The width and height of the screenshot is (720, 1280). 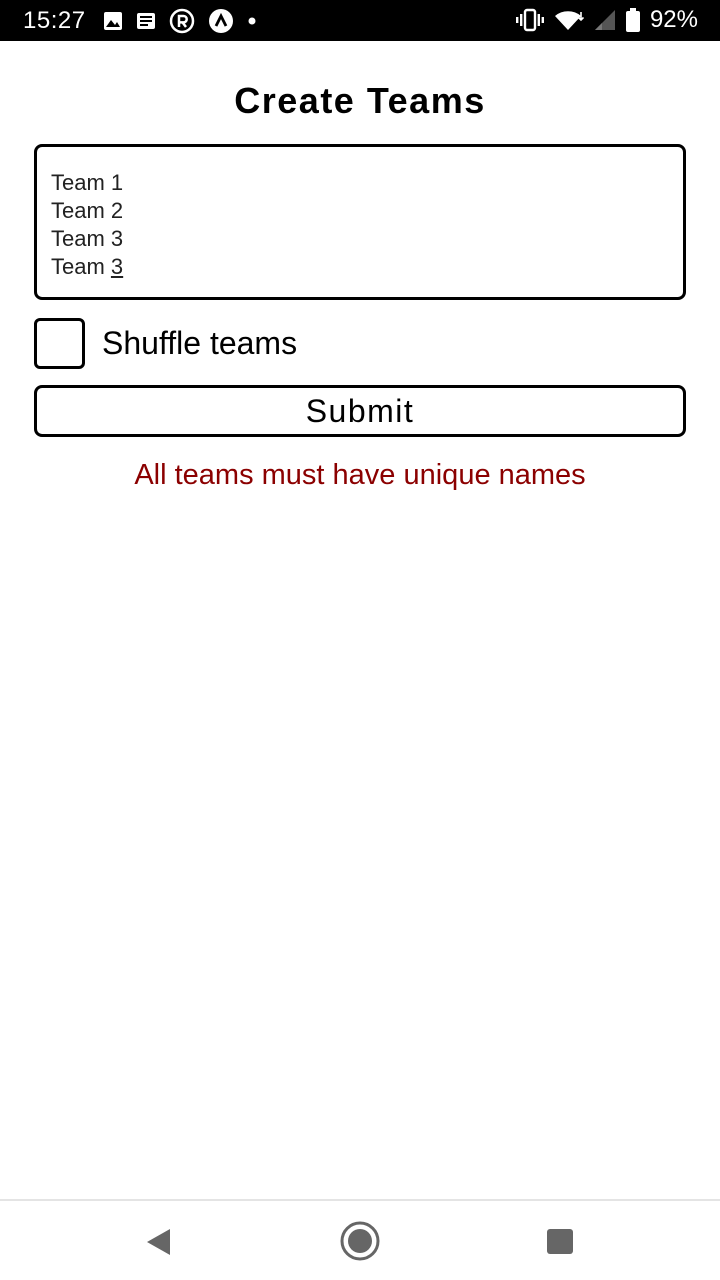 What do you see at coordinates (117, 266) in the screenshot?
I see `composing-text: 3` at bounding box center [117, 266].